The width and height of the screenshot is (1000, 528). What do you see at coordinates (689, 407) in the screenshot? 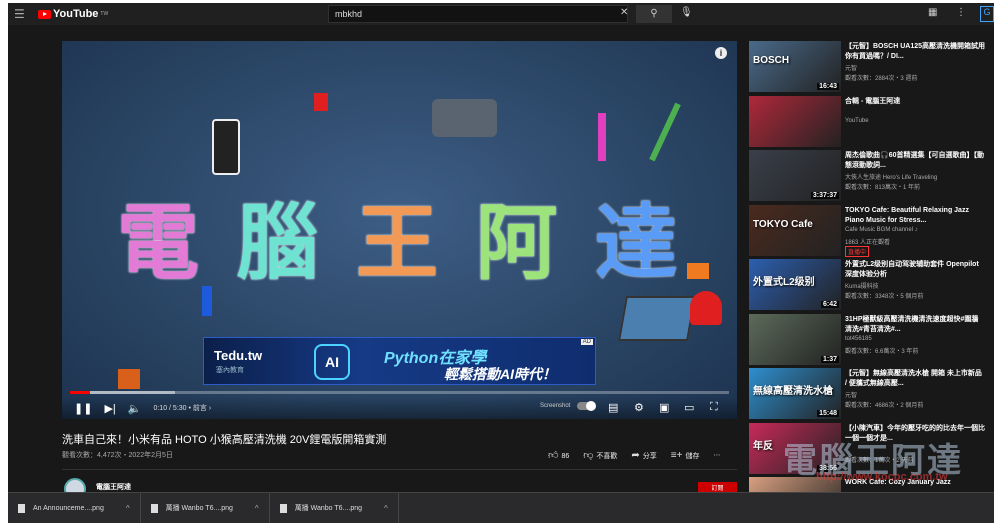
I see `theater-mode-icon: ▭` at bounding box center [689, 407].